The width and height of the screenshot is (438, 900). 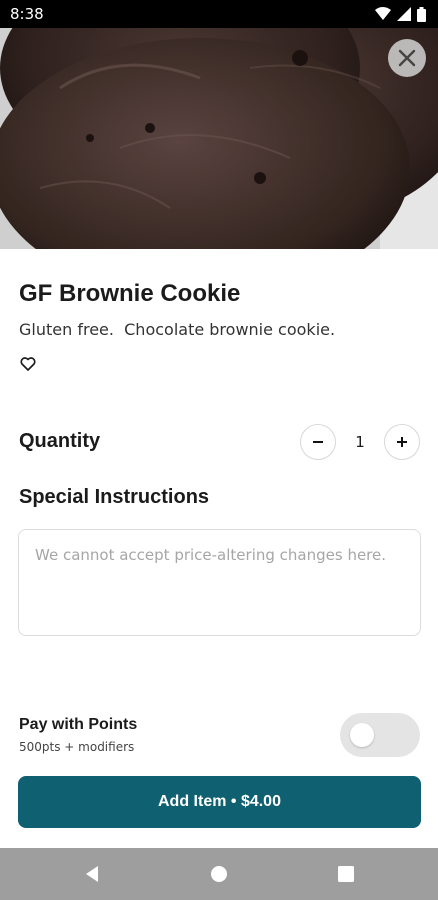 I want to click on item-description: Gluten free. Chocolate brownie cookie., so click(x=177, y=329).